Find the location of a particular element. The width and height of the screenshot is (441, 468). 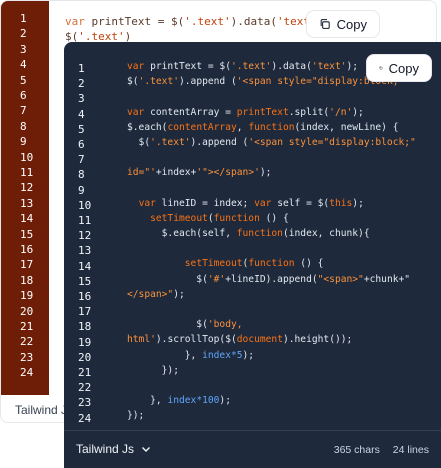

language-select: Tailwind Js is located at coordinates (114, 449).